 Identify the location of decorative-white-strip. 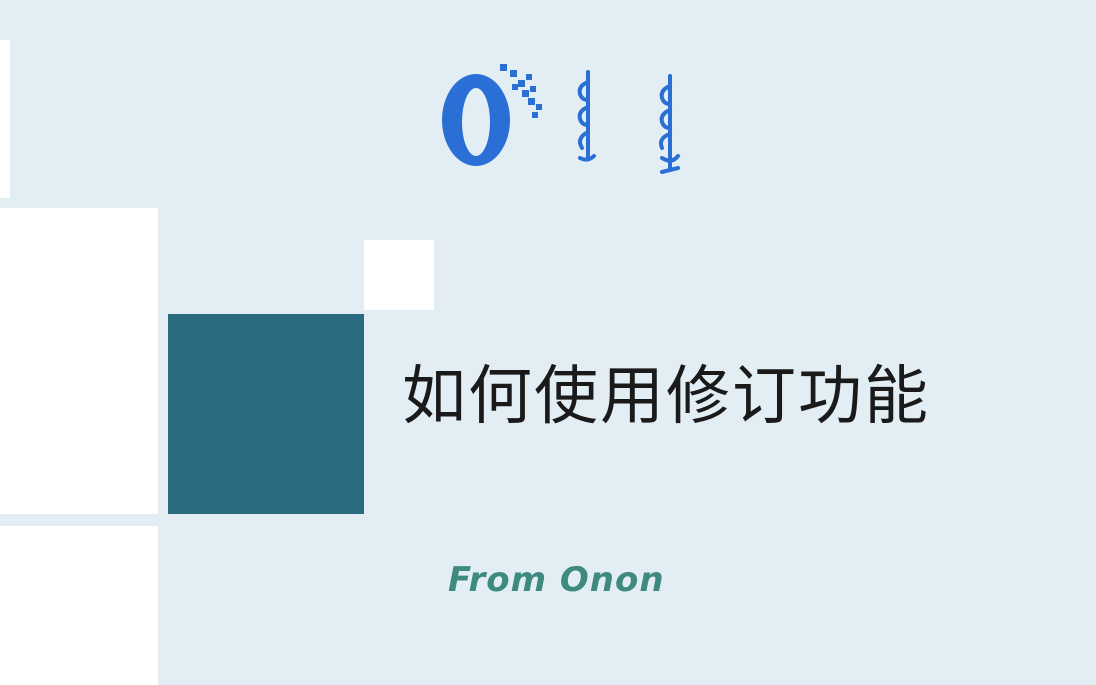
(5, 119).